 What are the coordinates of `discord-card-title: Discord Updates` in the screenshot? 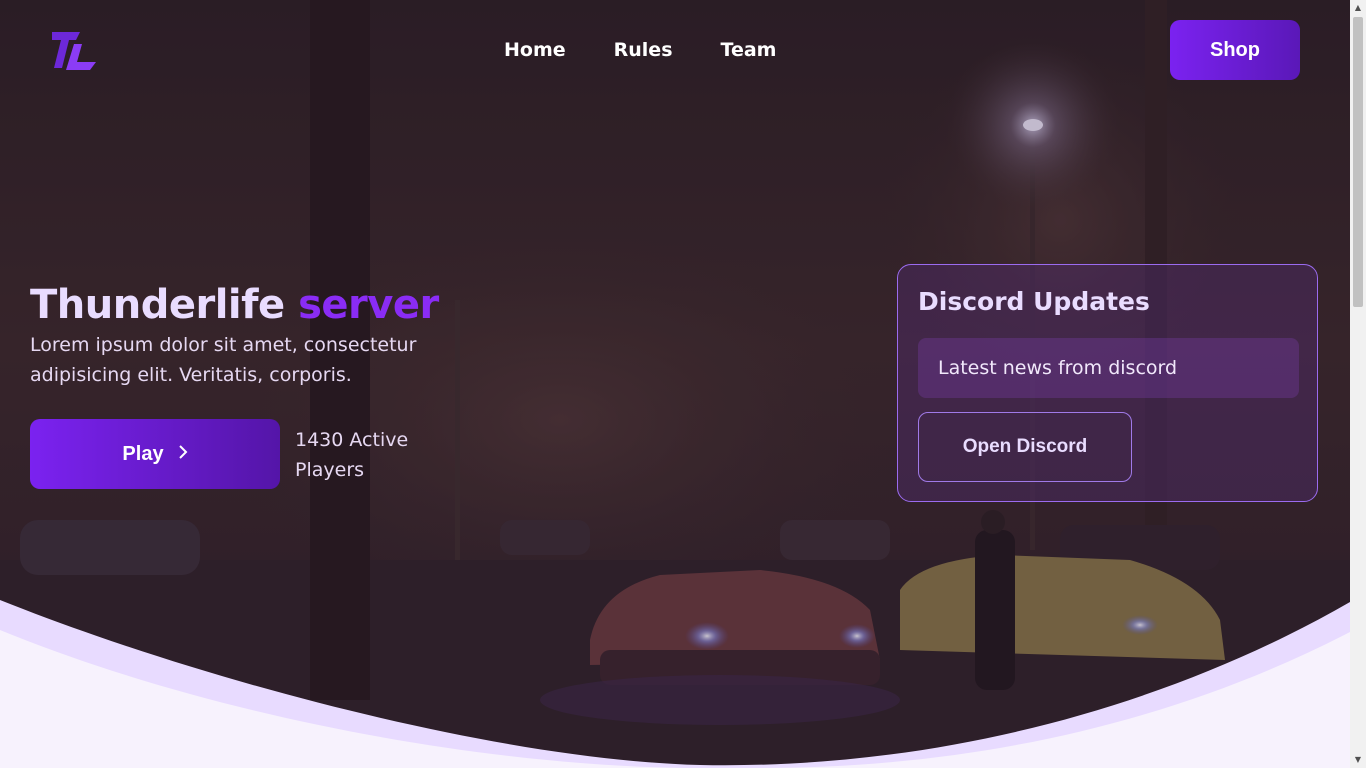 It's located at (1034, 301).